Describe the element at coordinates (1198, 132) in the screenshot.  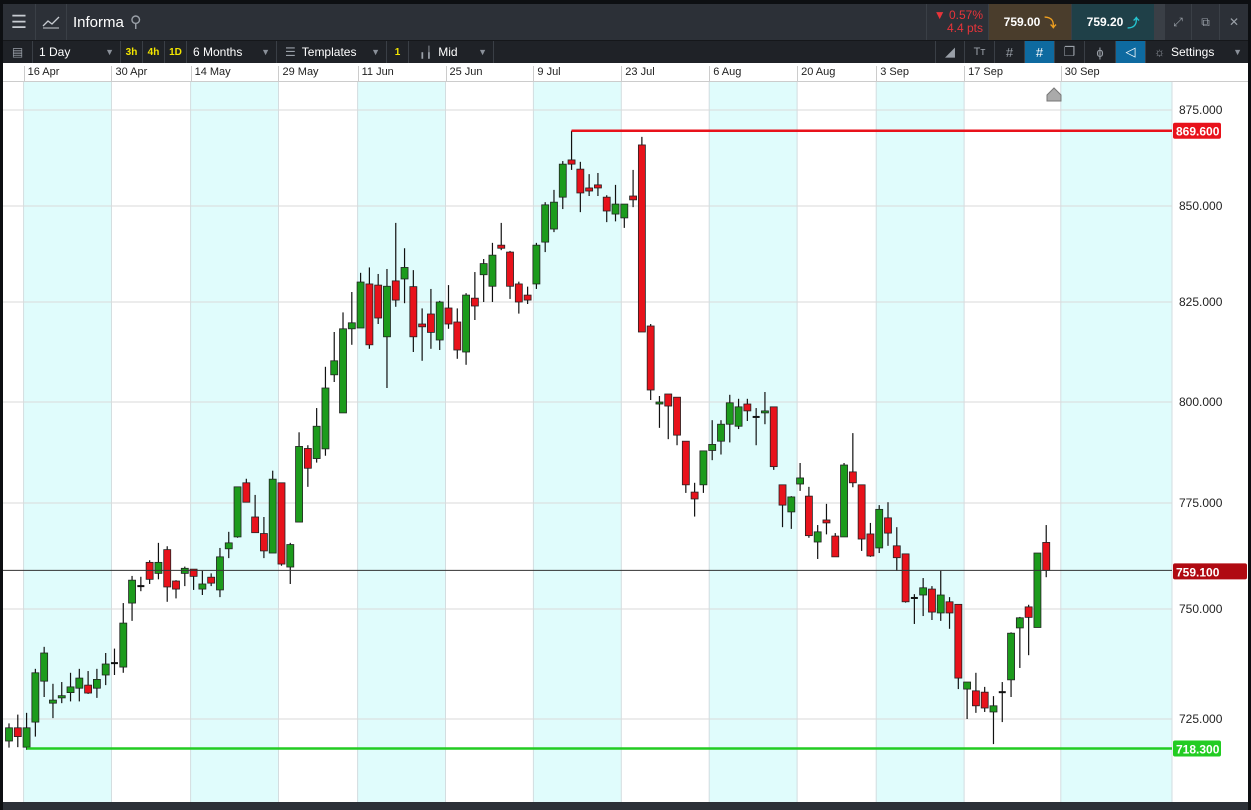
I see `resistance-label: 869.600` at that location.